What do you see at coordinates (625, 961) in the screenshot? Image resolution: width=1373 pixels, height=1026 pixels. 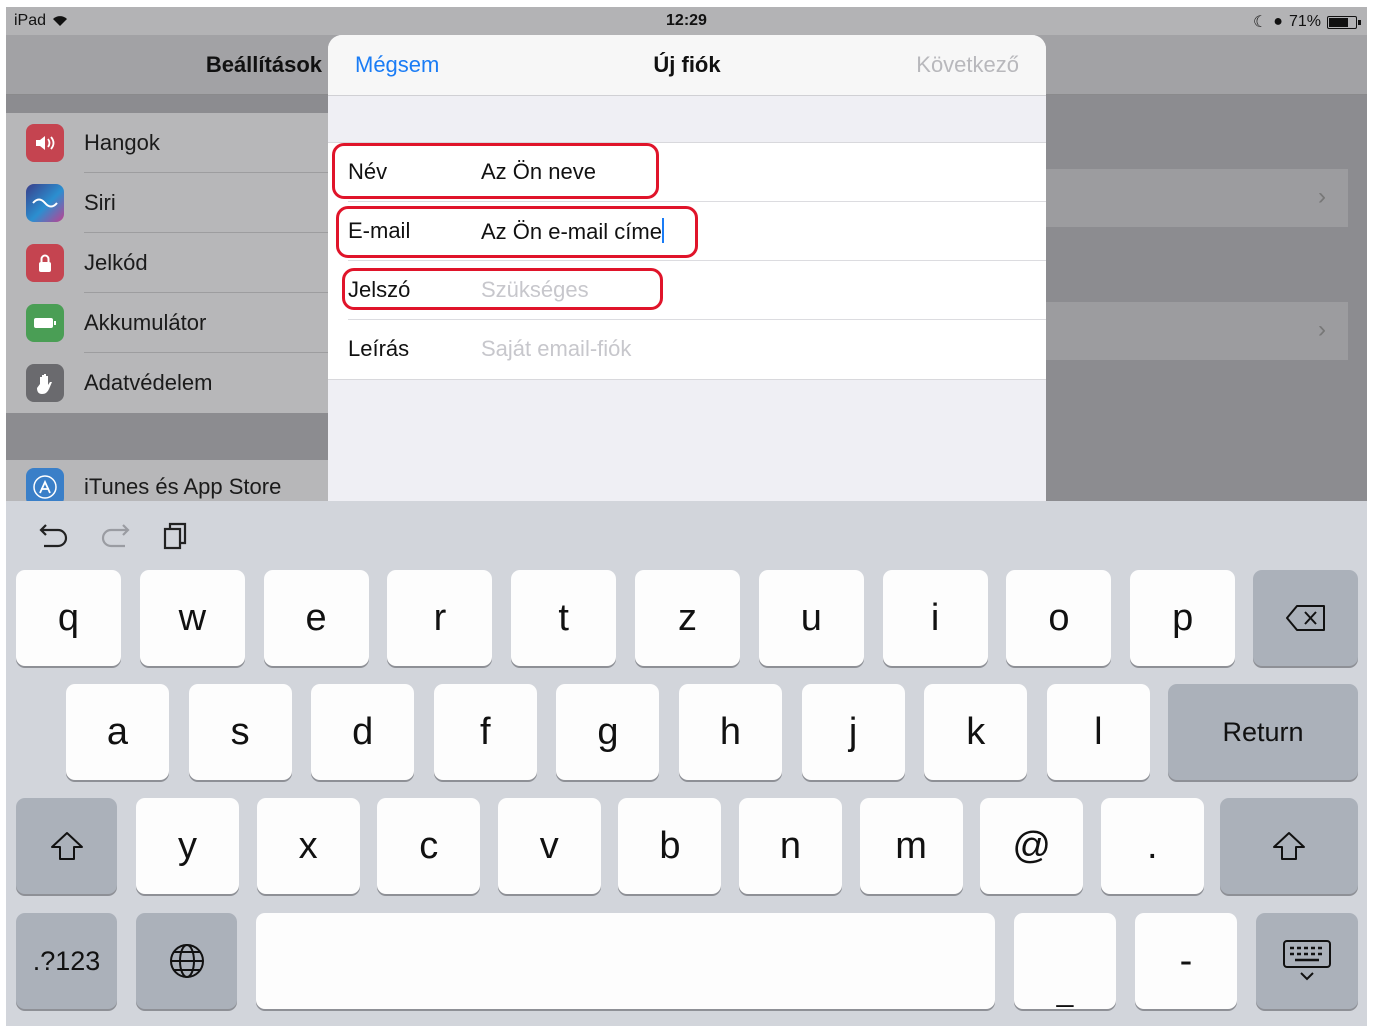 I see `space-bar` at bounding box center [625, 961].